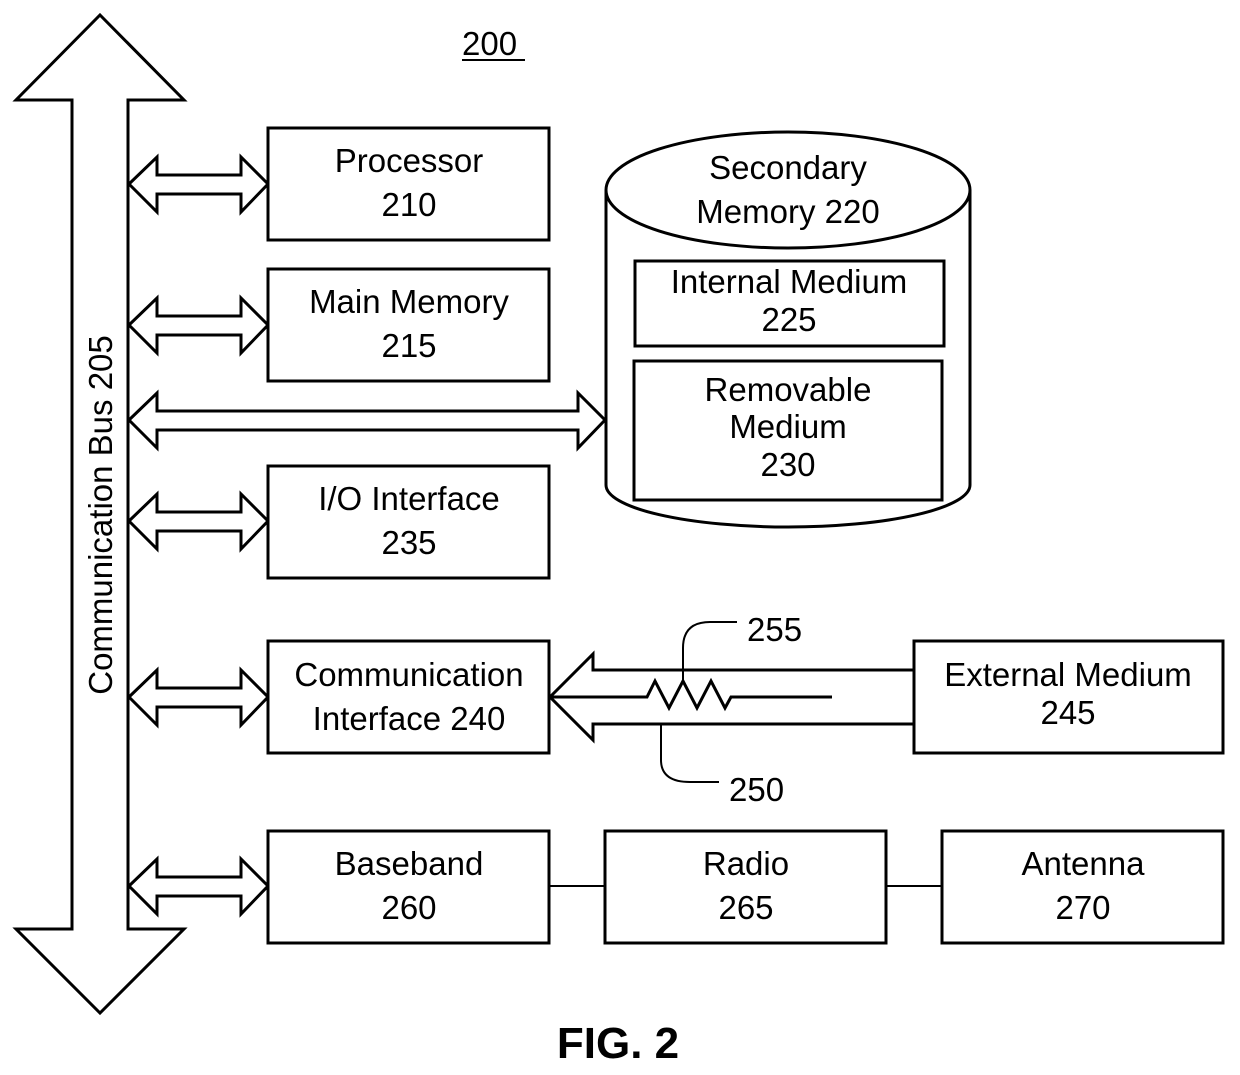  I want to click on baseband-block: Baseband 260, so click(408, 887).